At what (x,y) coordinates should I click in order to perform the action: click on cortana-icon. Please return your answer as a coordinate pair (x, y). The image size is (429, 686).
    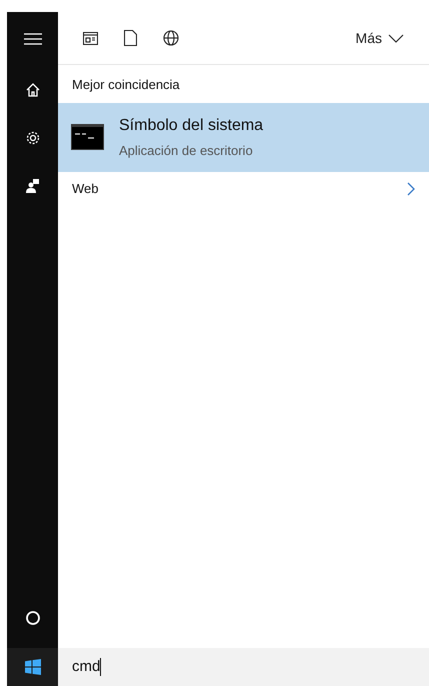
    Looking at the image, I should click on (32, 618).